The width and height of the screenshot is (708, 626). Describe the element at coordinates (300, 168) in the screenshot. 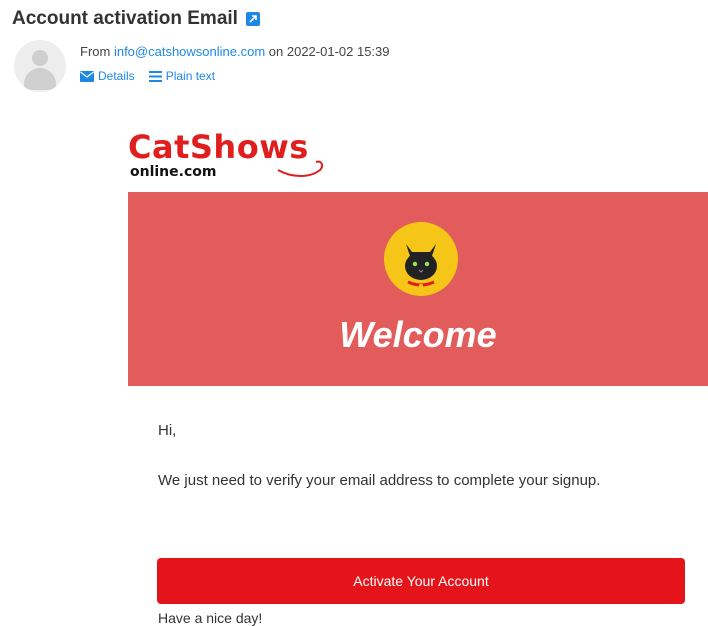

I see `logo-swoosh-icon` at that location.